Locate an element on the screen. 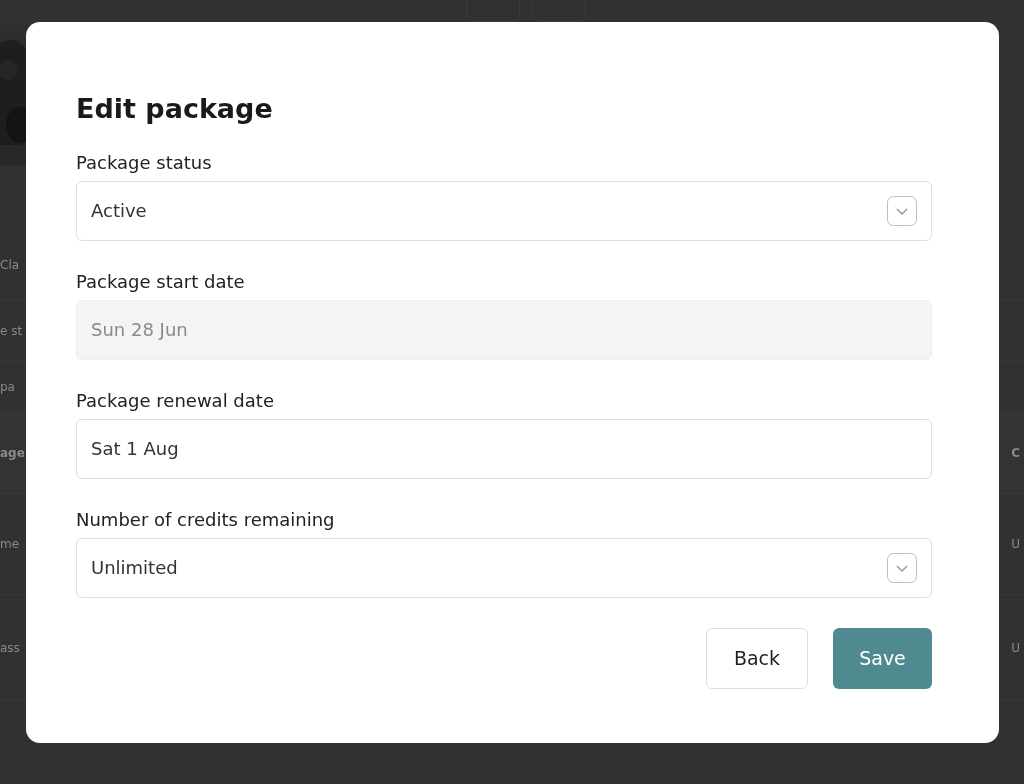  field-label: Package start date is located at coordinates (161, 281).